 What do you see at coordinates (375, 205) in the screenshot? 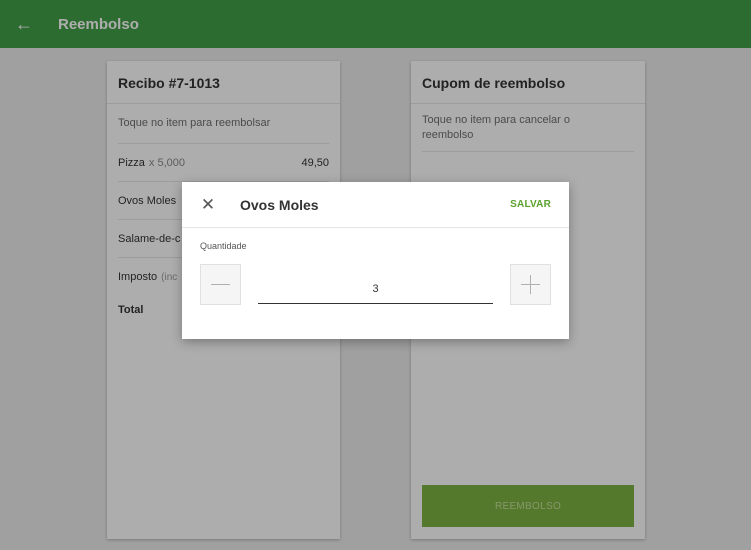
I see `dialog-header: ✕ Ovos Moles SALVAR` at bounding box center [375, 205].